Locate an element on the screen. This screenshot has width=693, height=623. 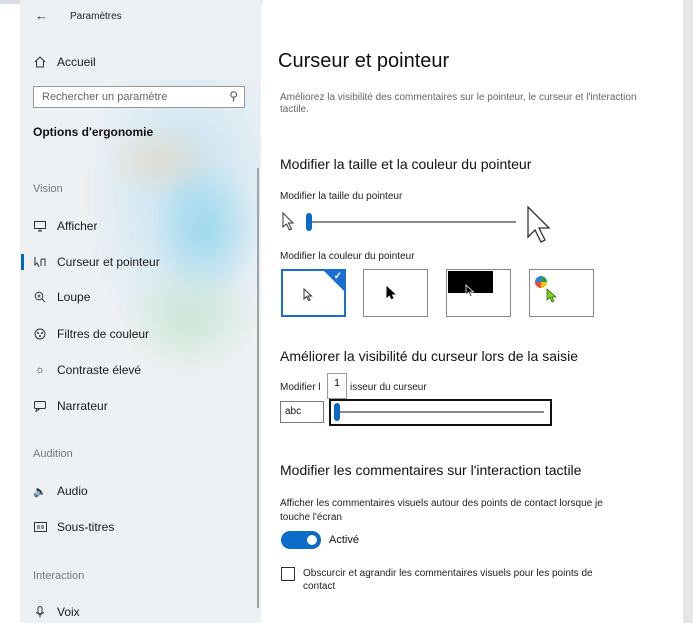
sidebar-item-home: Accueil is located at coordinates (64, 62).